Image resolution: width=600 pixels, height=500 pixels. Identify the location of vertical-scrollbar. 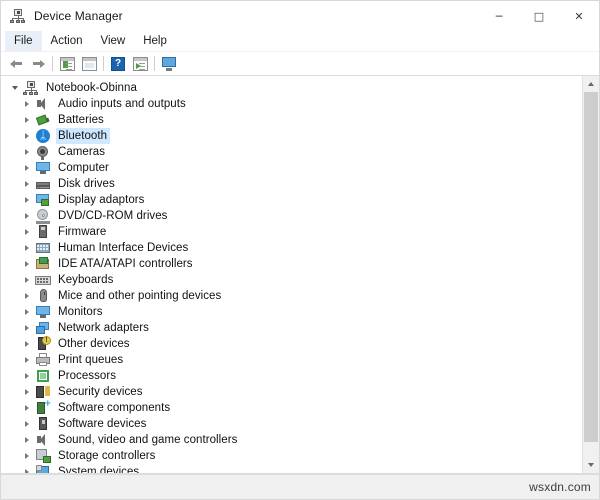
(590, 274).